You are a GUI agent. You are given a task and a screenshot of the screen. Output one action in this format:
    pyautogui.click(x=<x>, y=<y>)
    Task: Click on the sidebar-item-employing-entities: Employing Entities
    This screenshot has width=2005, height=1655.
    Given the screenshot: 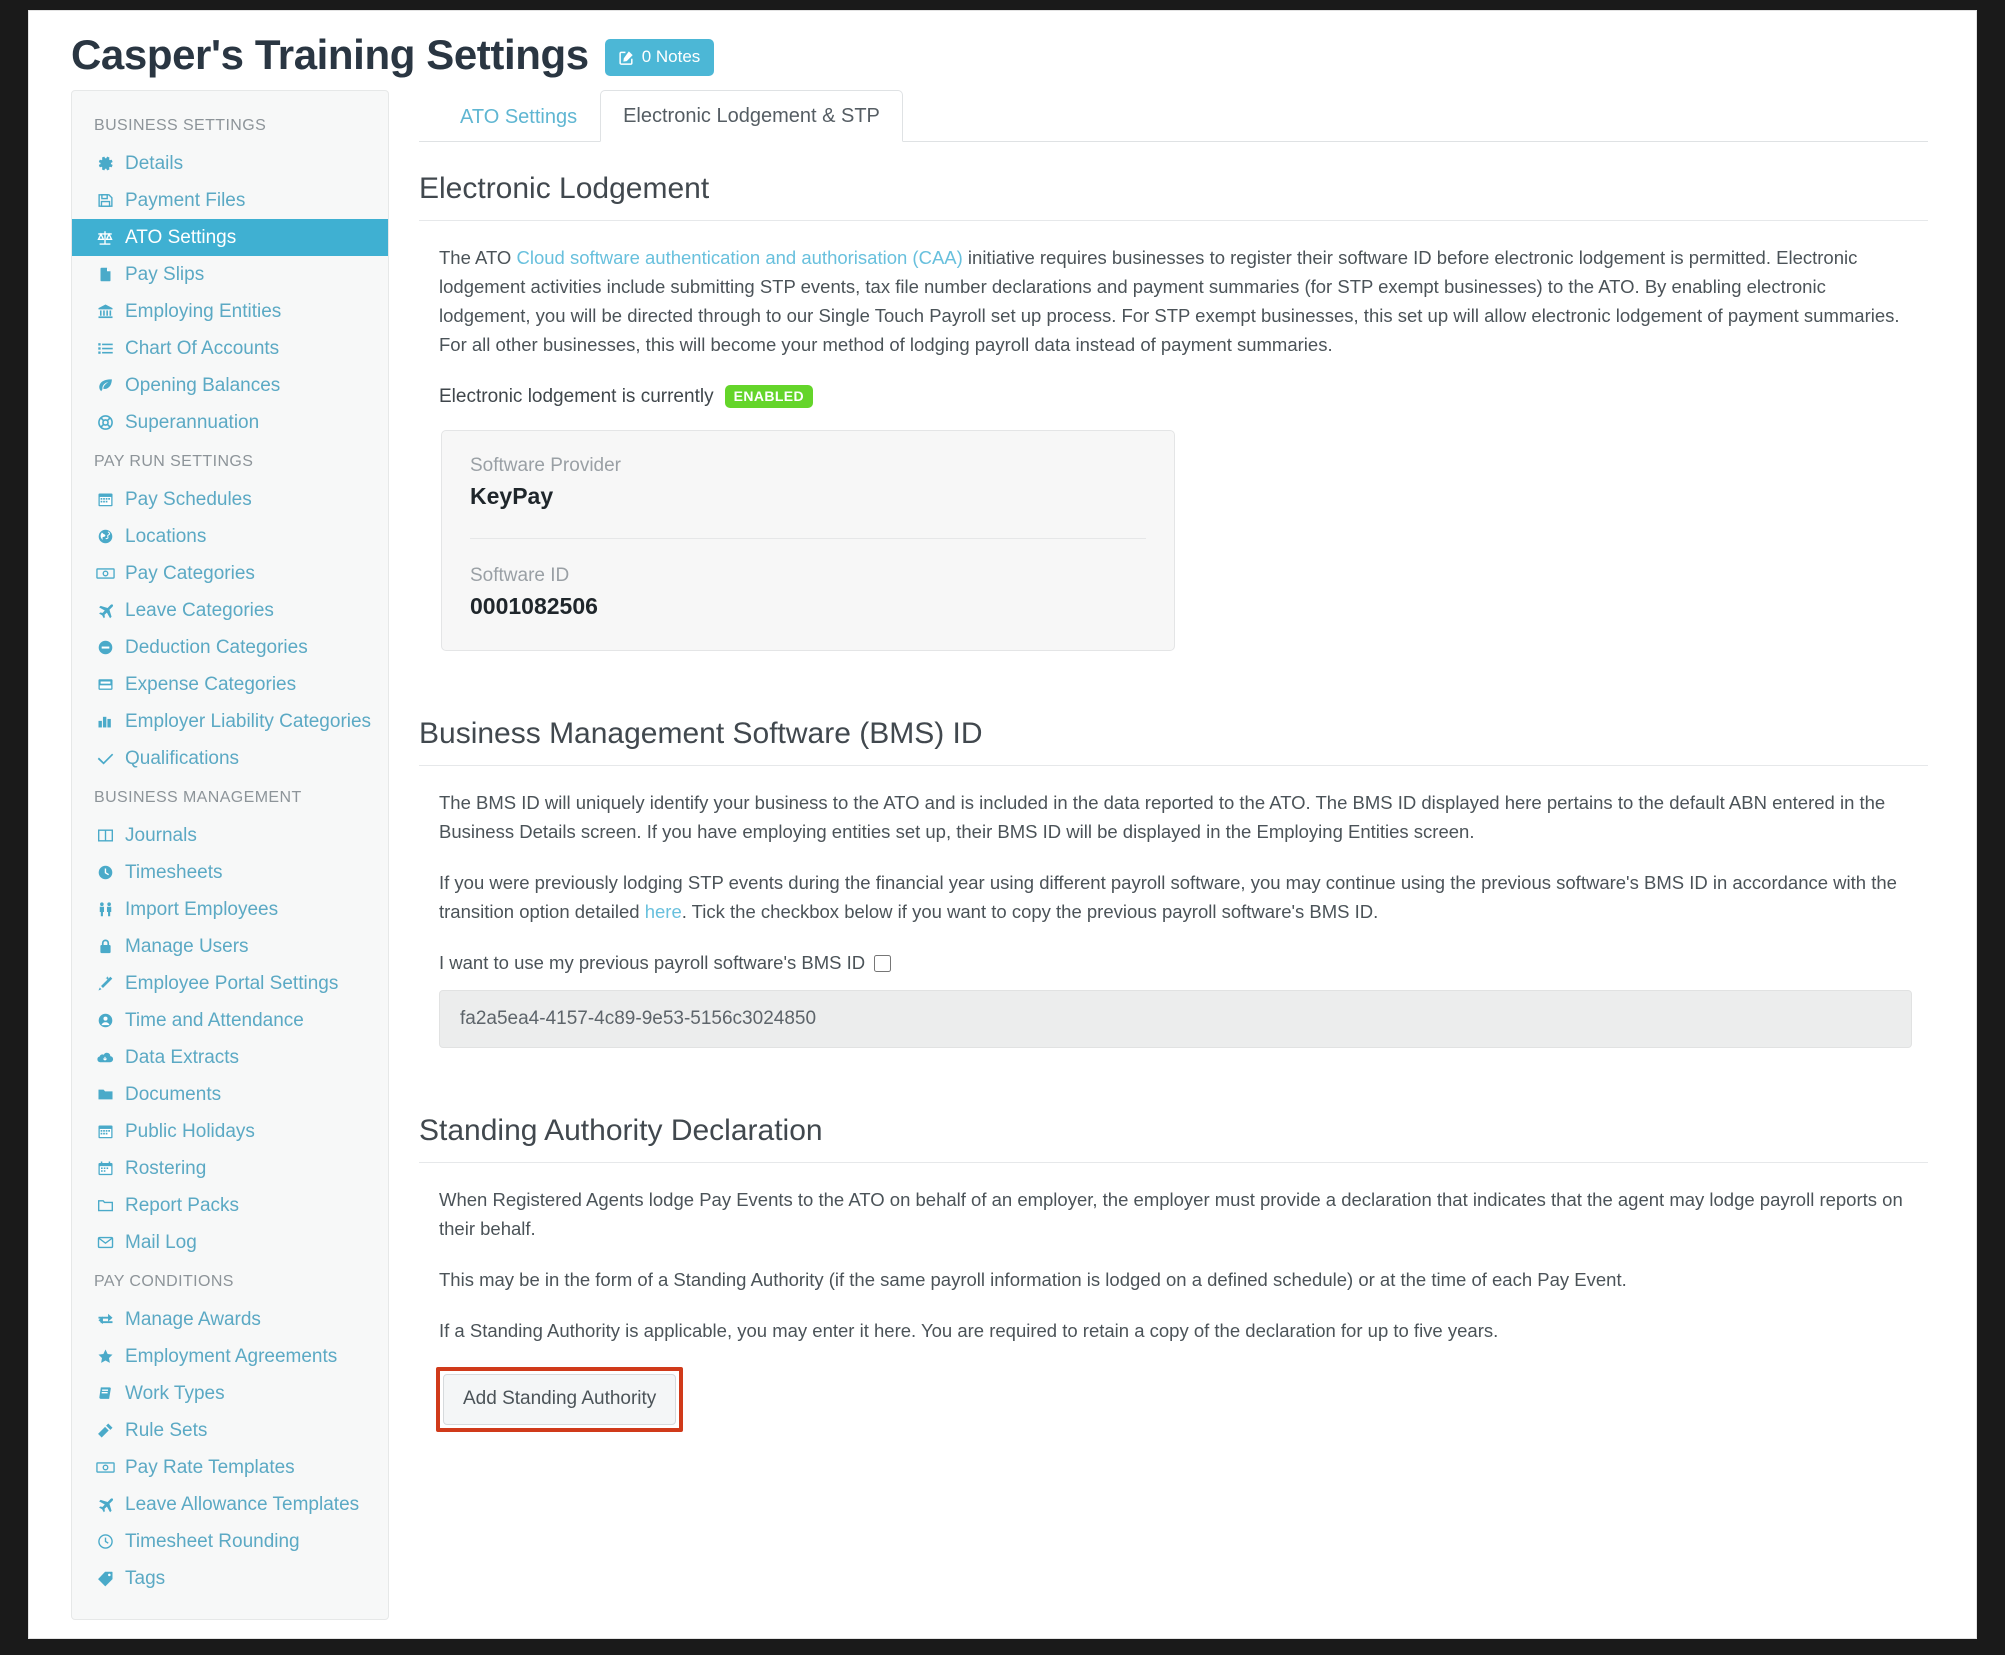 What is the action you would take?
    pyautogui.click(x=230, y=311)
    